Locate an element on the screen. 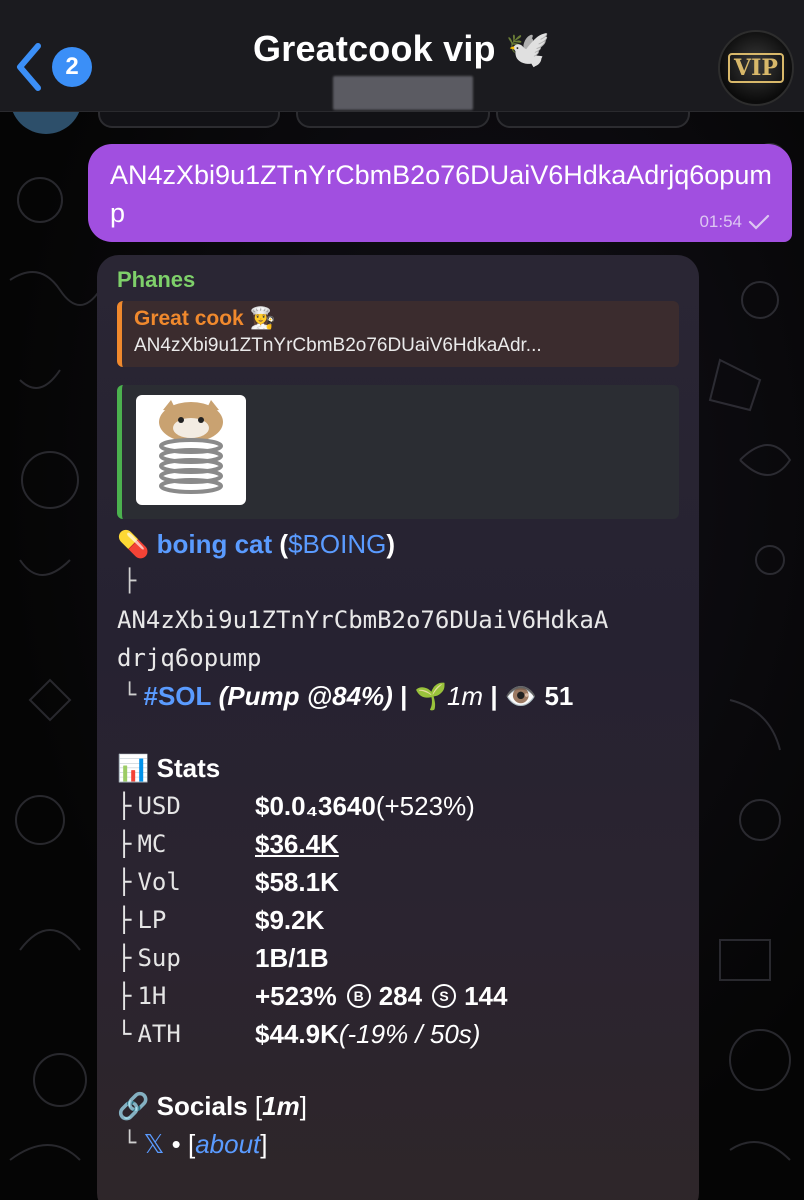 The width and height of the screenshot is (804, 1200). stat-row-vol: ├ Vol $58.1K is located at coordinates (228, 881).